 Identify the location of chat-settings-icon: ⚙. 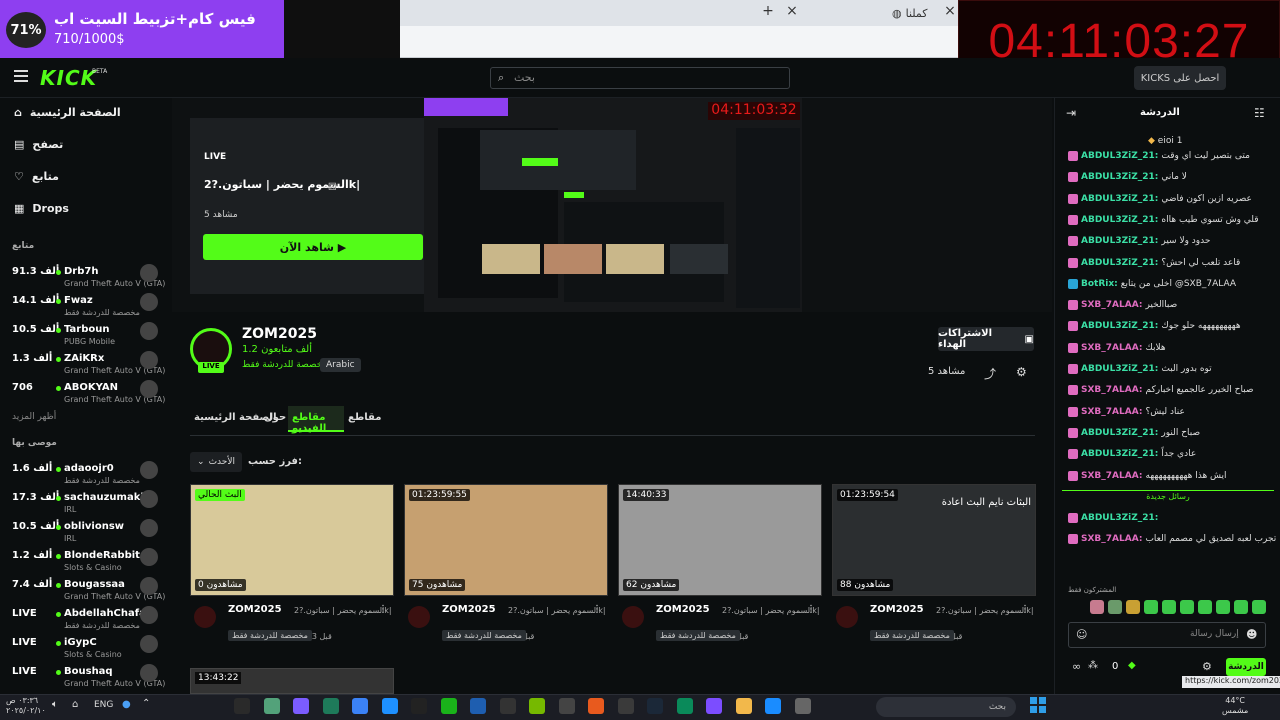
(1207, 666).